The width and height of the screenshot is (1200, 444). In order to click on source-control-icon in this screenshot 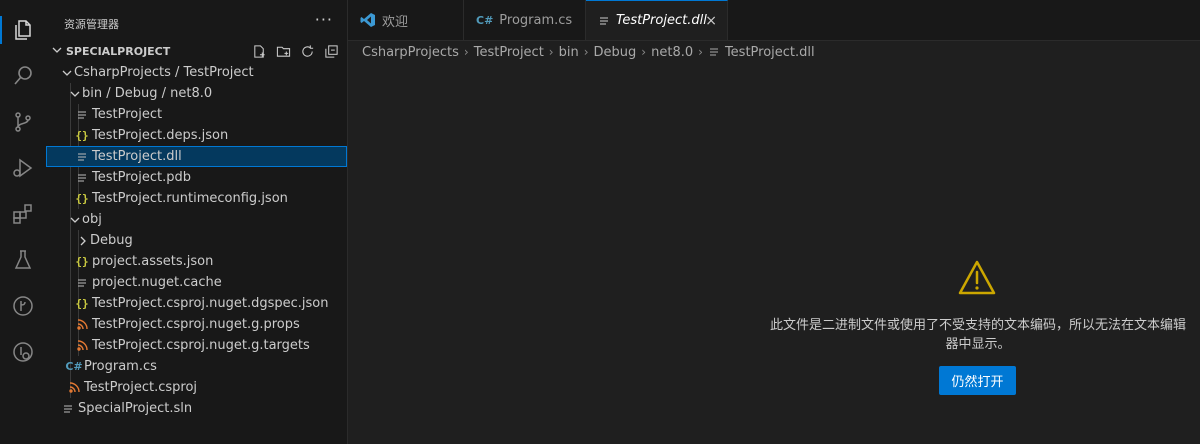, I will do `click(23, 122)`.